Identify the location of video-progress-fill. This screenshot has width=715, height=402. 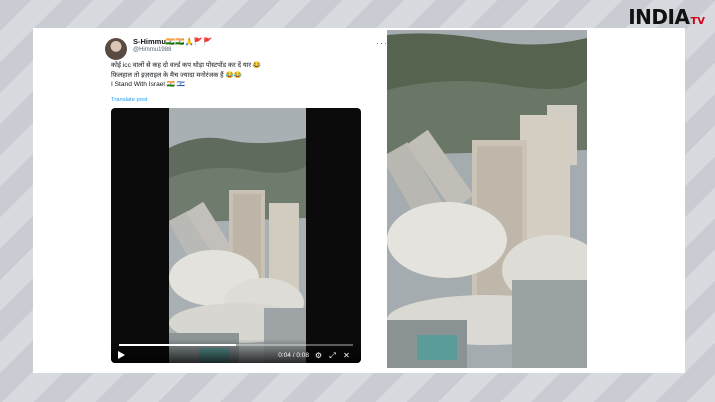
(177, 345).